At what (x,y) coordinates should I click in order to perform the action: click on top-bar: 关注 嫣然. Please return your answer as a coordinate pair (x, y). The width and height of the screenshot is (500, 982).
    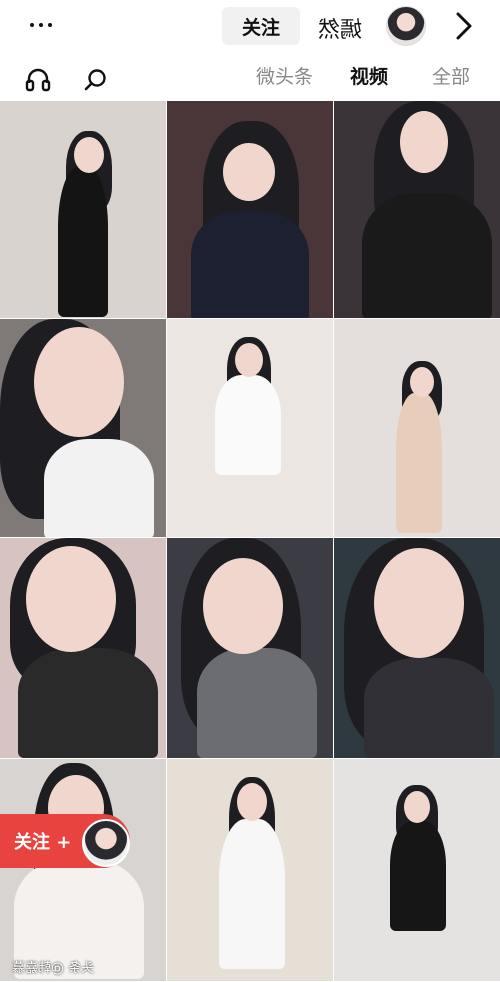
    Looking at the image, I should click on (250, 26).